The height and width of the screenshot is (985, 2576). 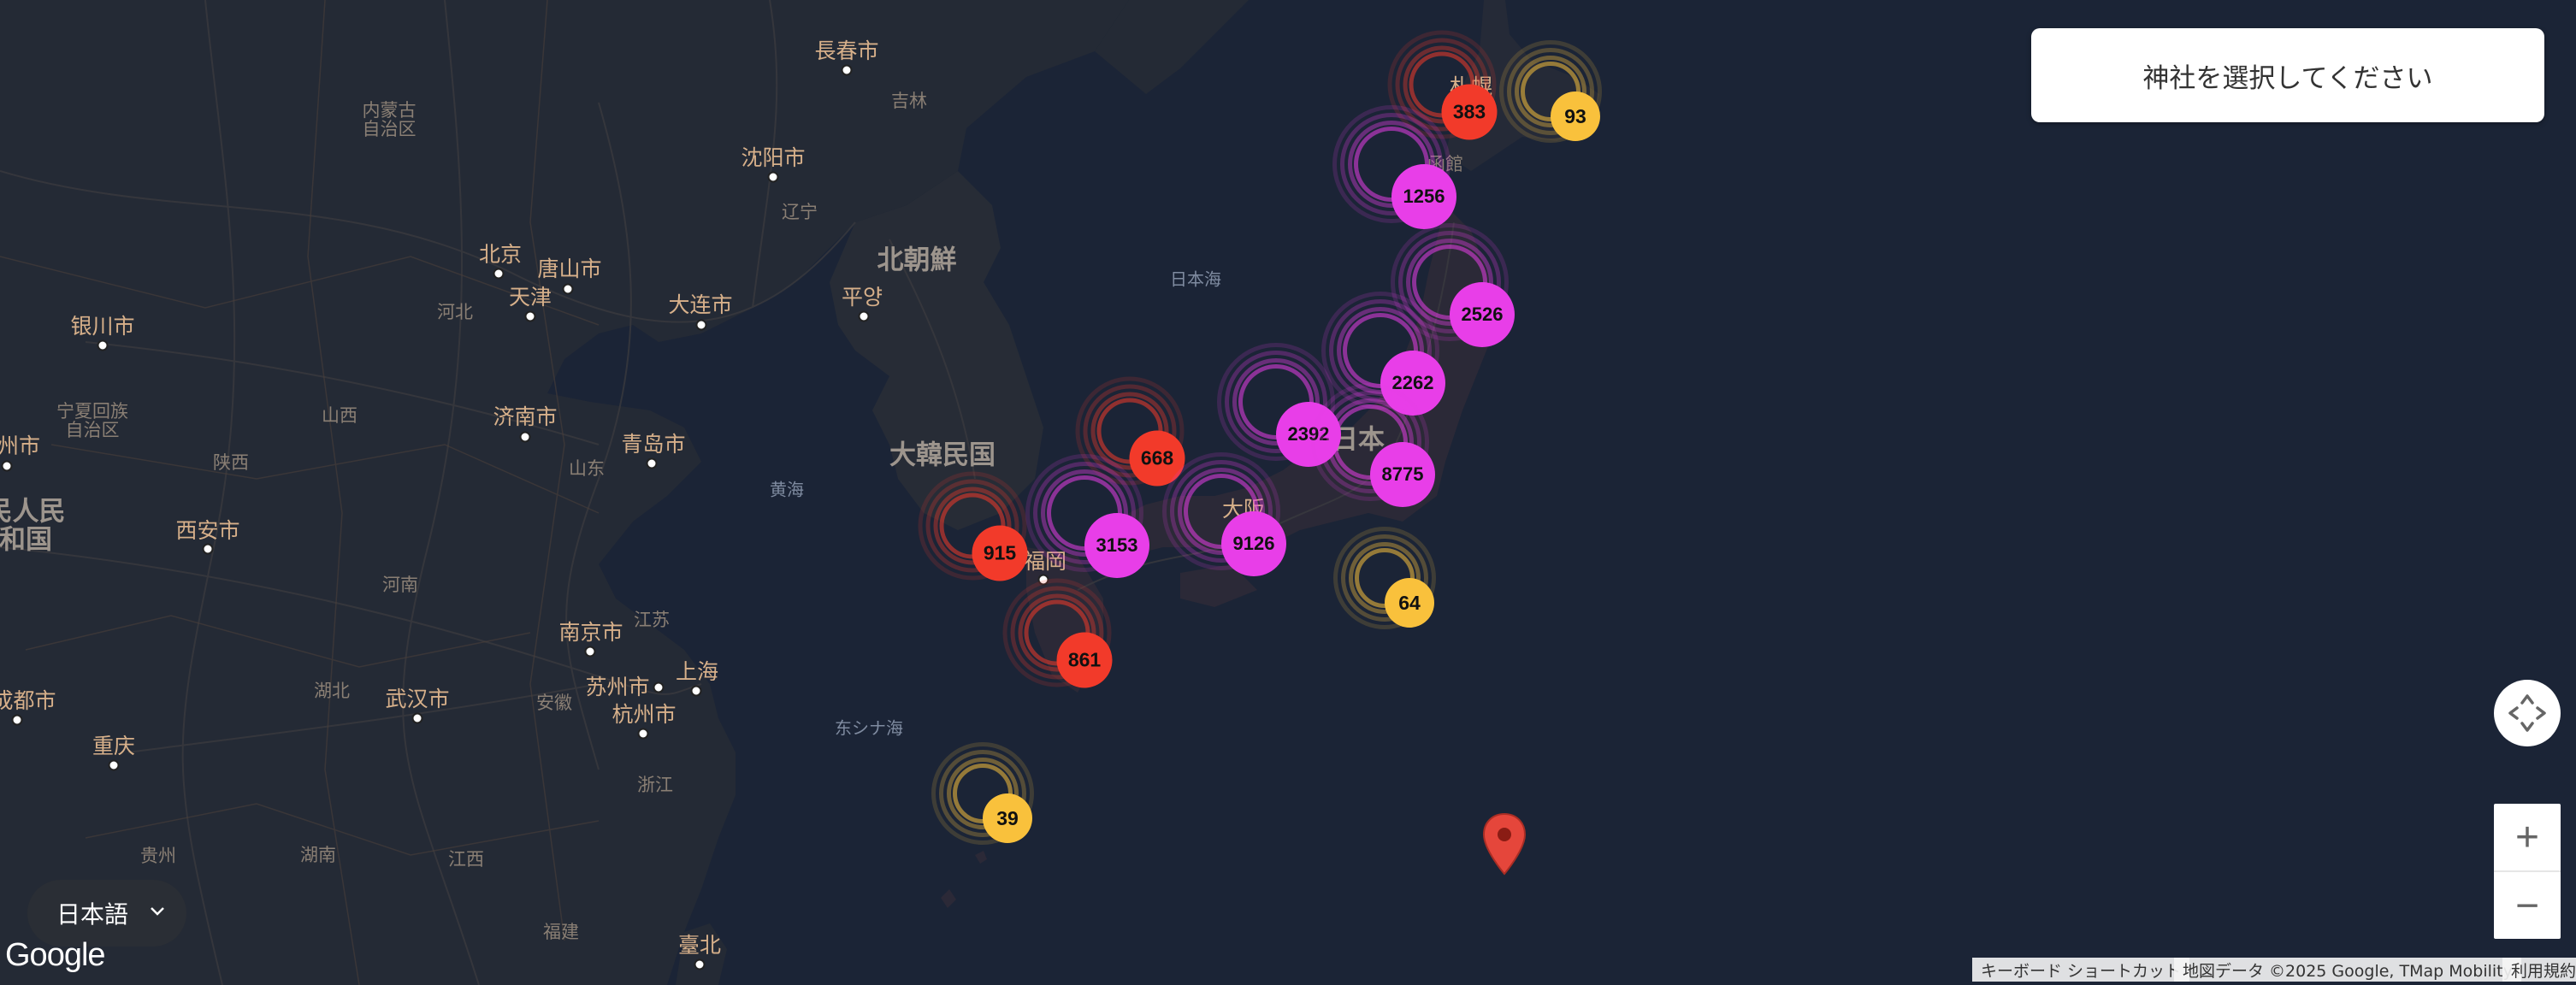 What do you see at coordinates (28, 700) in the screenshot?
I see `place-label: 成都市` at bounding box center [28, 700].